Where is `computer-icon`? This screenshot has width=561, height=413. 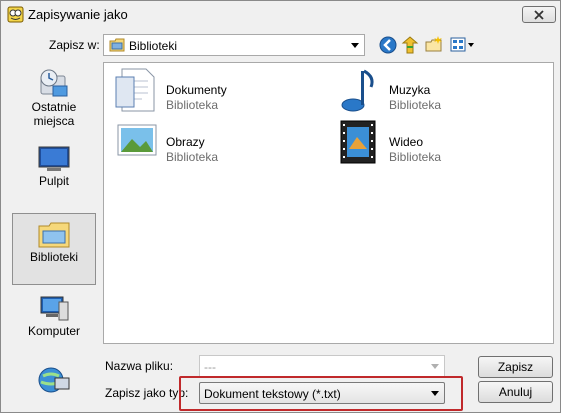
computer-icon is located at coordinates (54, 308).